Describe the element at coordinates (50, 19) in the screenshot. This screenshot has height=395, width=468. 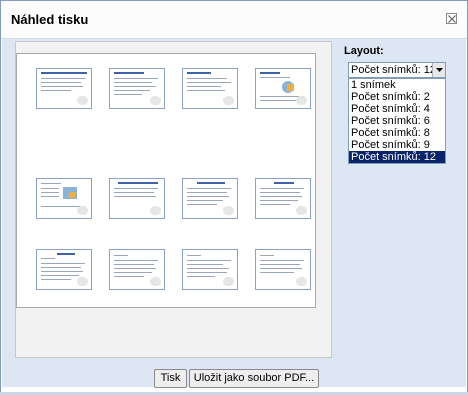
I see `dialog-title: Náhled tisku` at that location.